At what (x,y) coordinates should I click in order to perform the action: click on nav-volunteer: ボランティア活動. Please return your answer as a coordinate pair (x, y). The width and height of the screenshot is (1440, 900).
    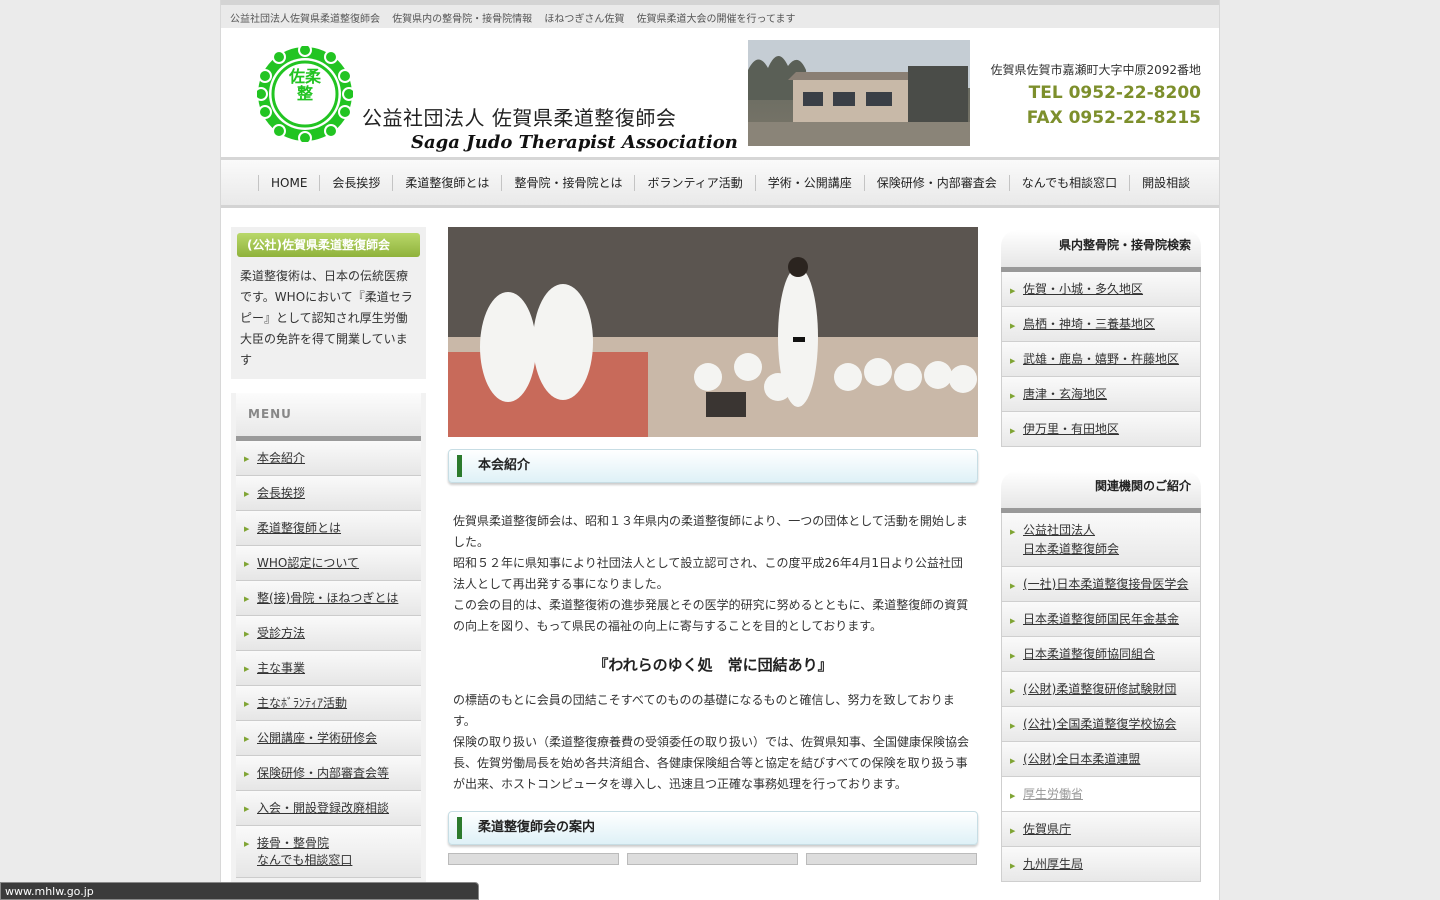
    Looking at the image, I should click on (694, 182).